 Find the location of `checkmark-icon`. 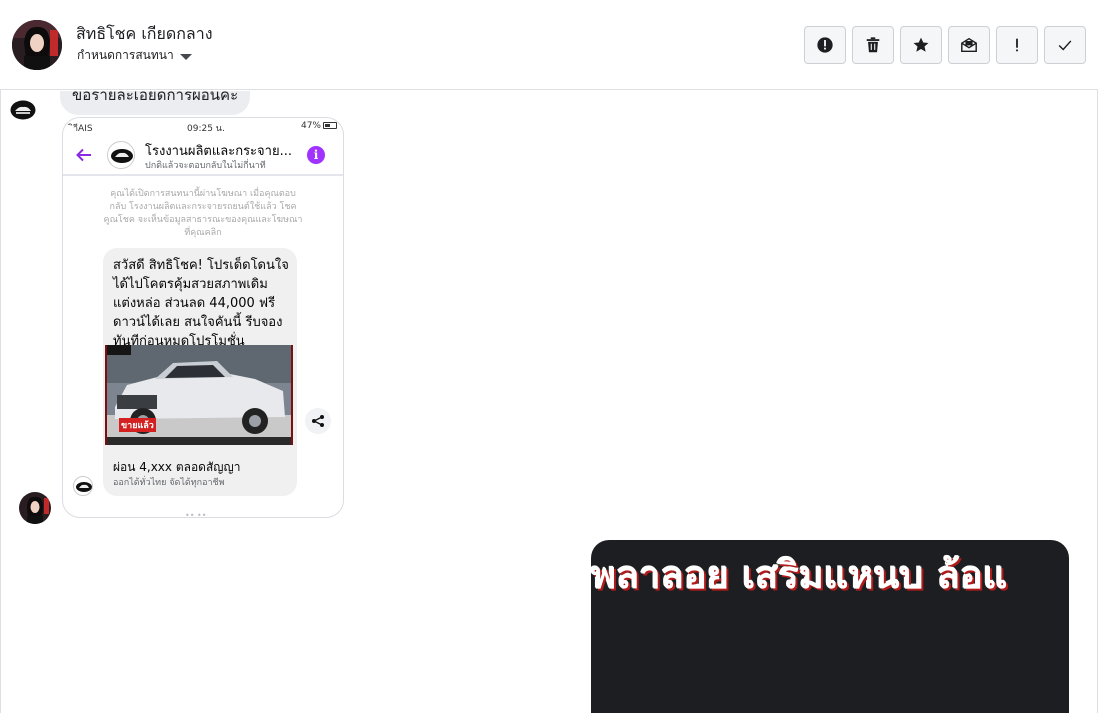

checkmark-icon is located at coordinates (1065, 45).